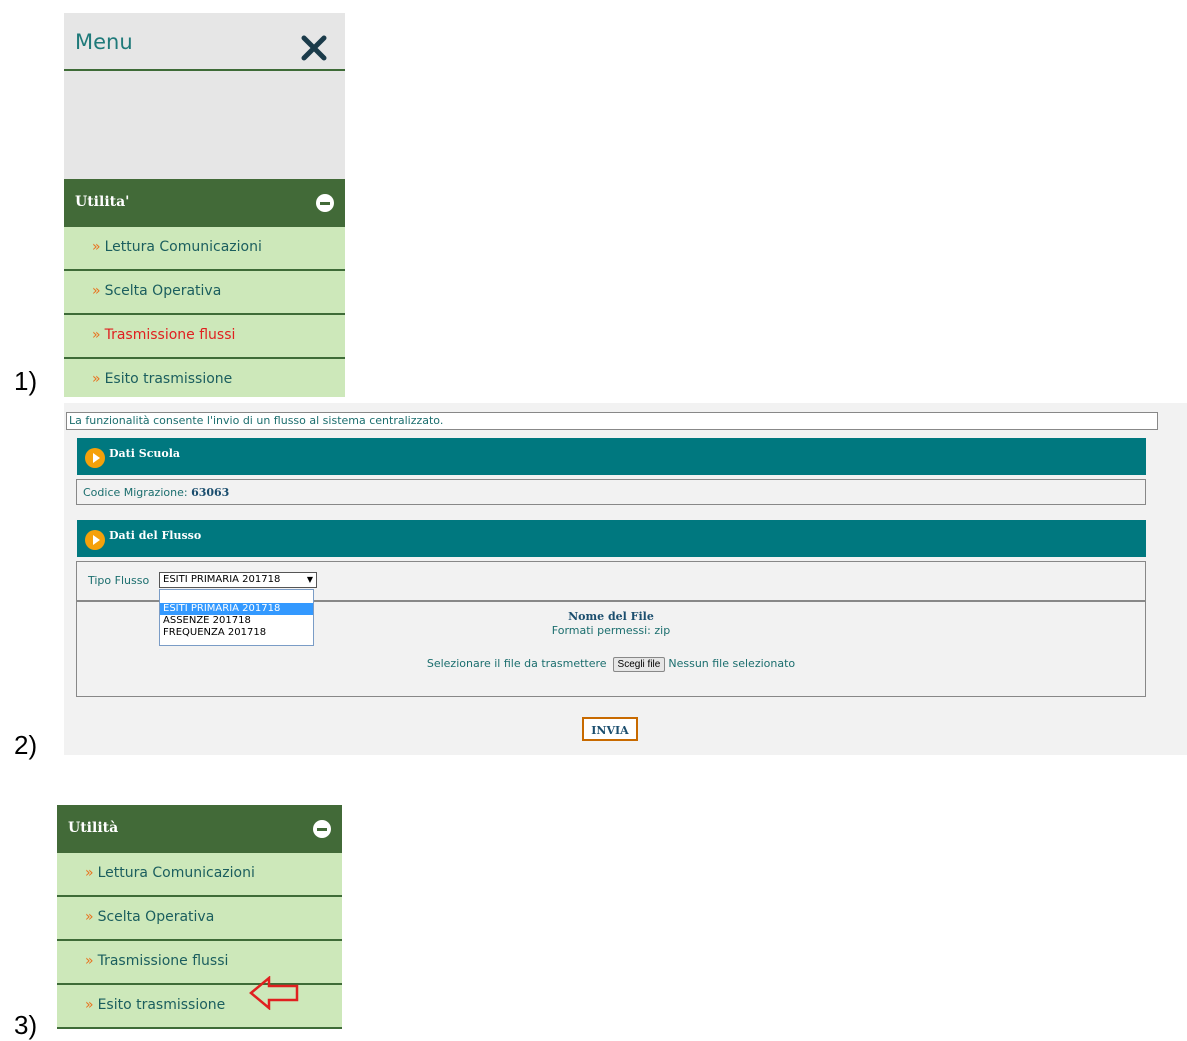 The height and width of the screenshot is (1041, 1187). I want to click on dropdown-option: ESITI PRIMARIA 201718, so click(236, 609).